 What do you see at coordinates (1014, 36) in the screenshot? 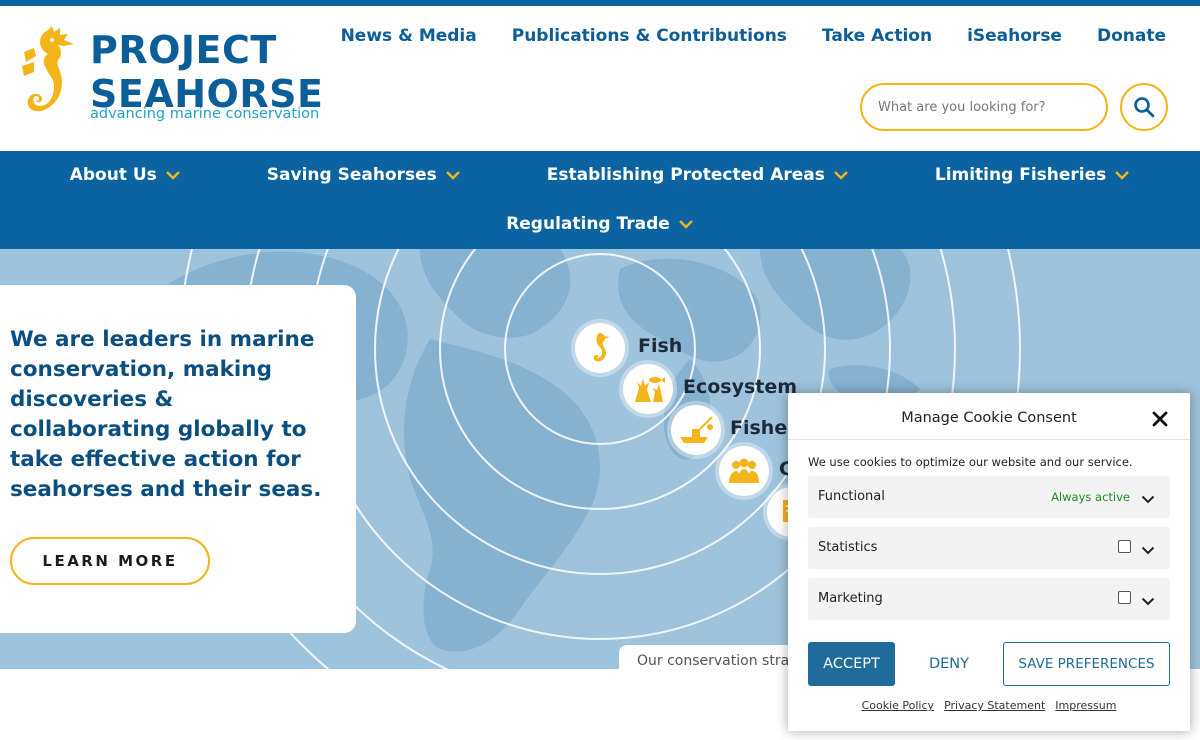
I see `top-nav-iseahorse: iSeahorse` at bounding box center [1014, 36].